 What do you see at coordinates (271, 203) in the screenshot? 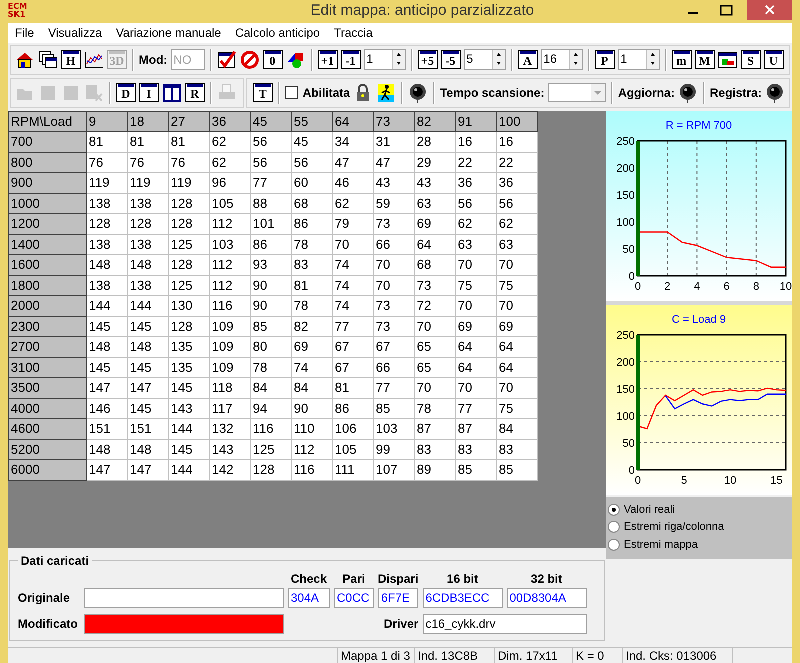
I see `table-cell: 88` at bounding box center [271, 203].